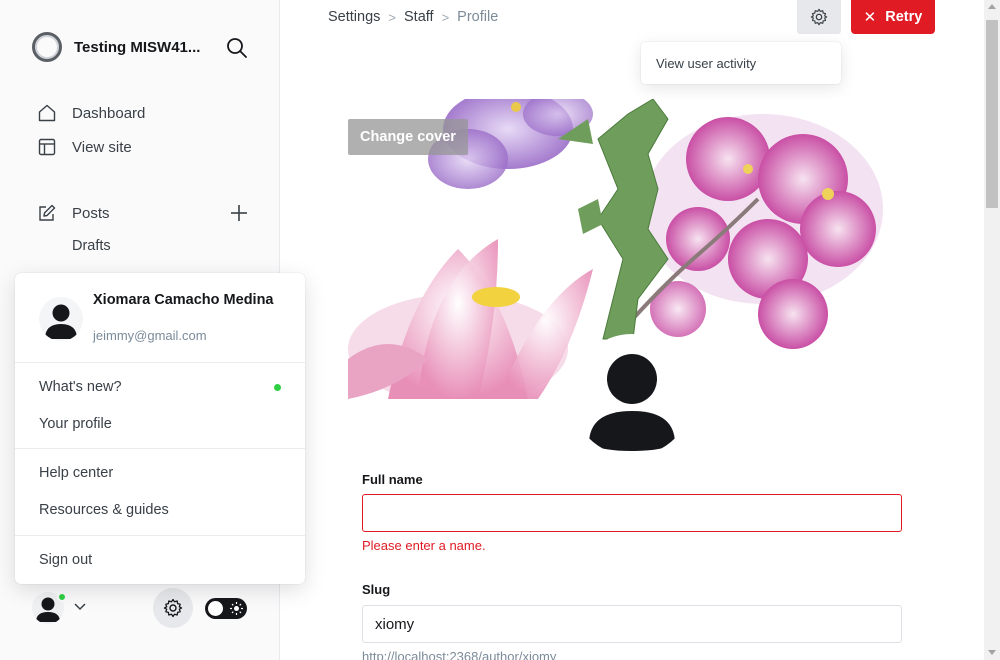 The height and width of the screenshot is (660, 1000). I want to click on user-menu-email: jeimmy@gmail.com, so click(150, 335).